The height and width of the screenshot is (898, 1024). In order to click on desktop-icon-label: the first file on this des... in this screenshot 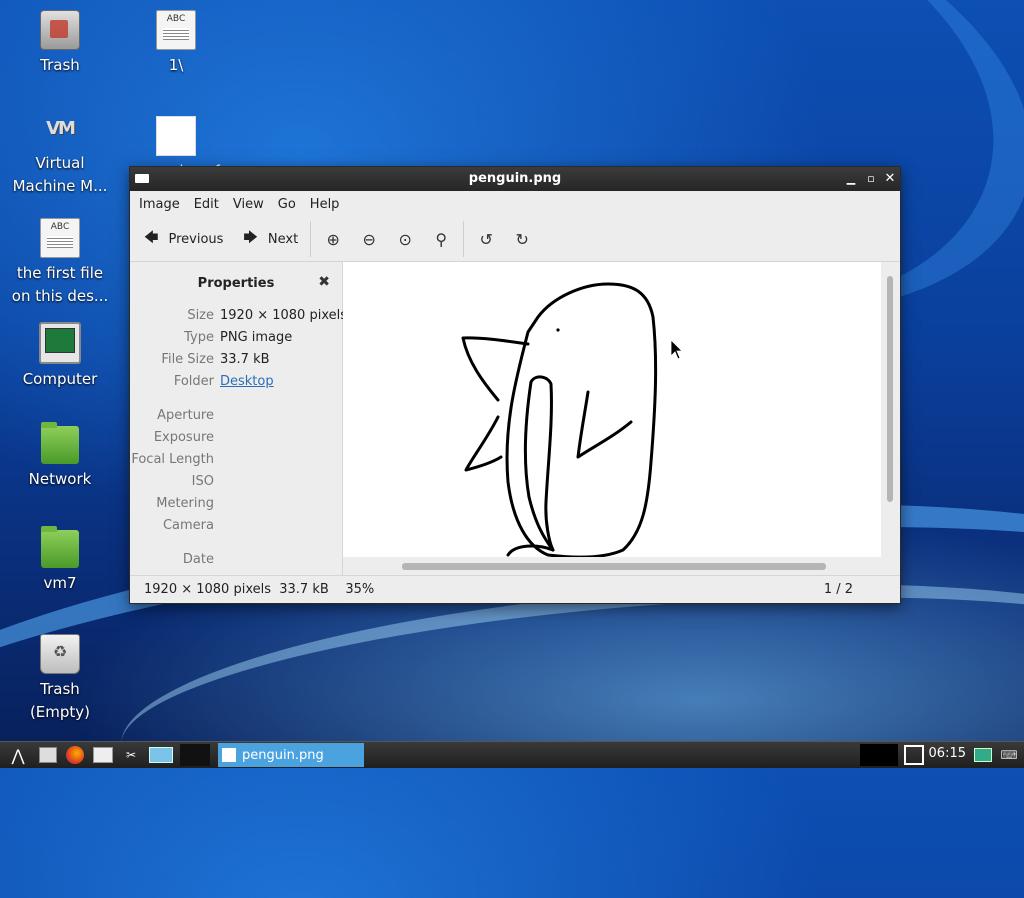, I will do `click(60, 284)`.